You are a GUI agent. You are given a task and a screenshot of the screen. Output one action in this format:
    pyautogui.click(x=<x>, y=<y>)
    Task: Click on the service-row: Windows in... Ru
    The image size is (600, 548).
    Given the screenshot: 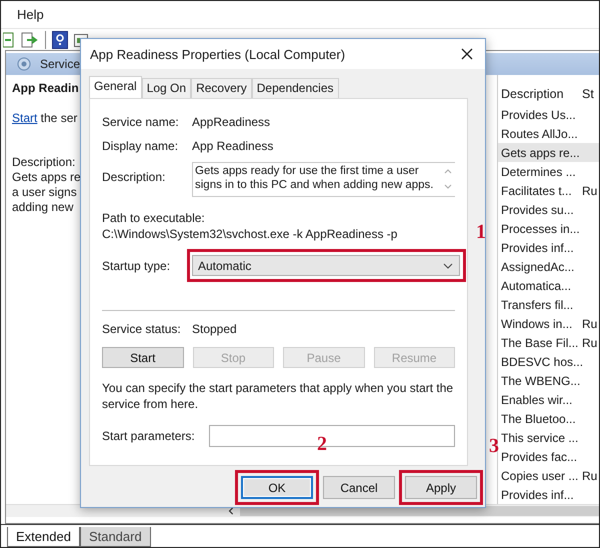 What is the action you would take?
    pyautogui.click(x=548, y=324)
    